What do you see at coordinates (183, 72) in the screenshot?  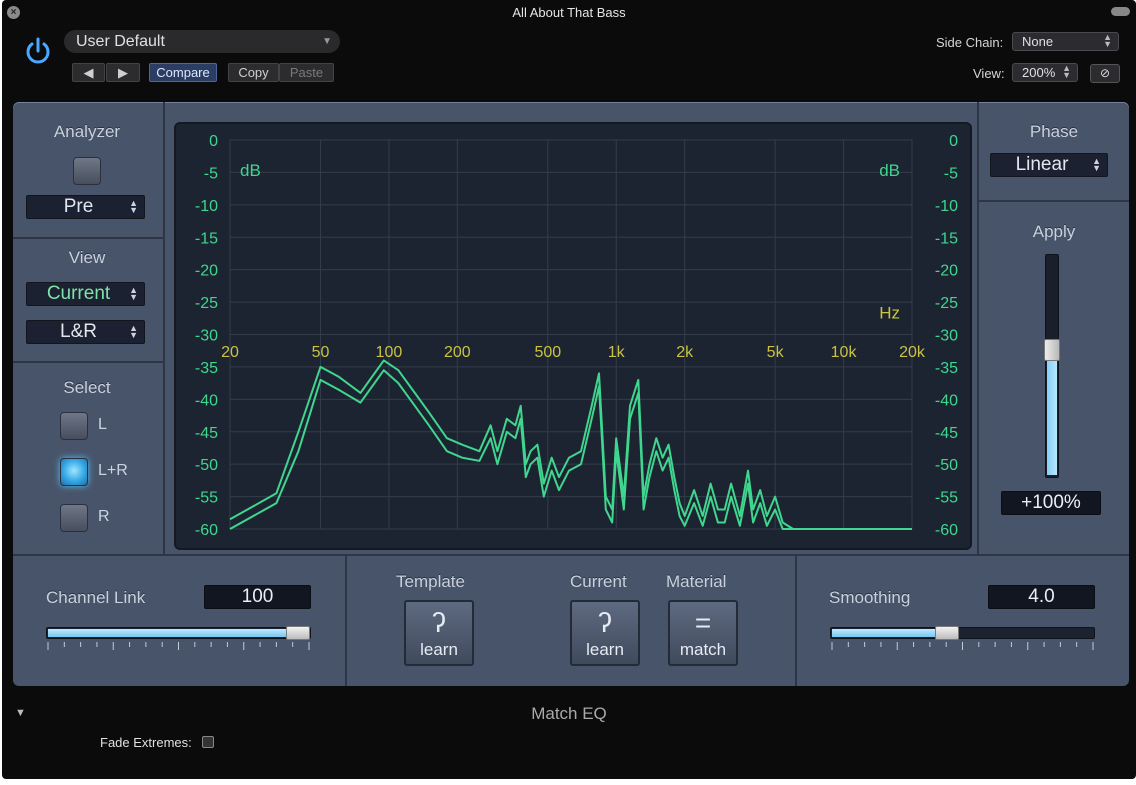 I see `compare-button: Compare` at bounding box center [183, 72].